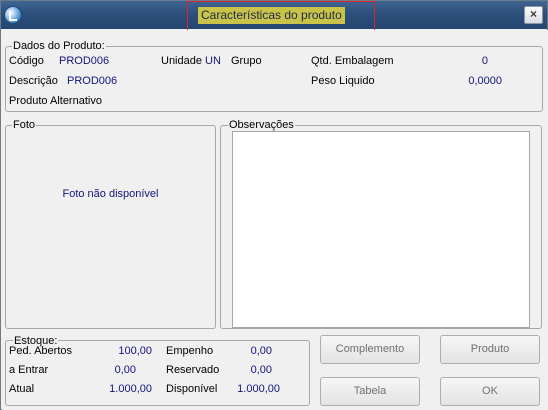  I want to click on close-icon: ×, so click(533, 14).